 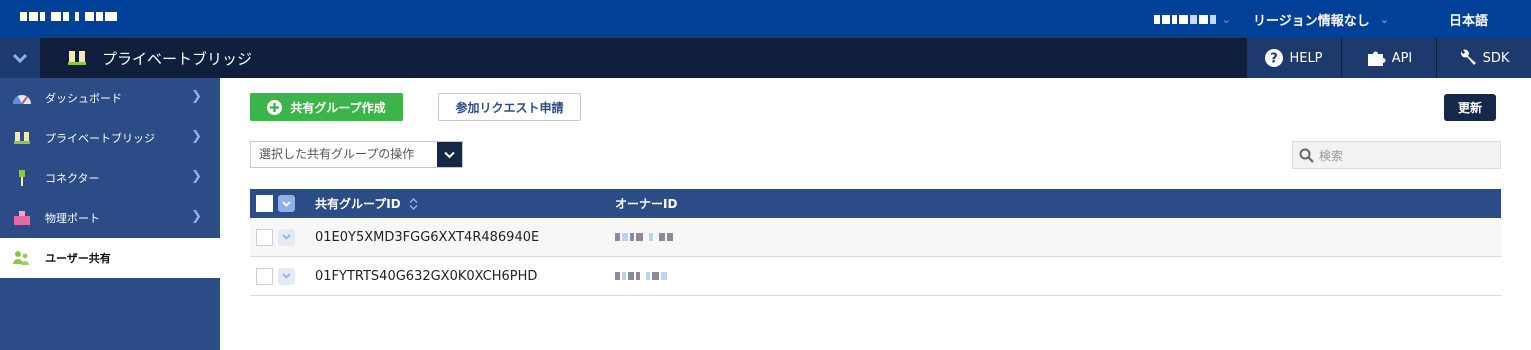 I want to click on column-header-group-id: 共有グループID, so click(x=366, y=203).